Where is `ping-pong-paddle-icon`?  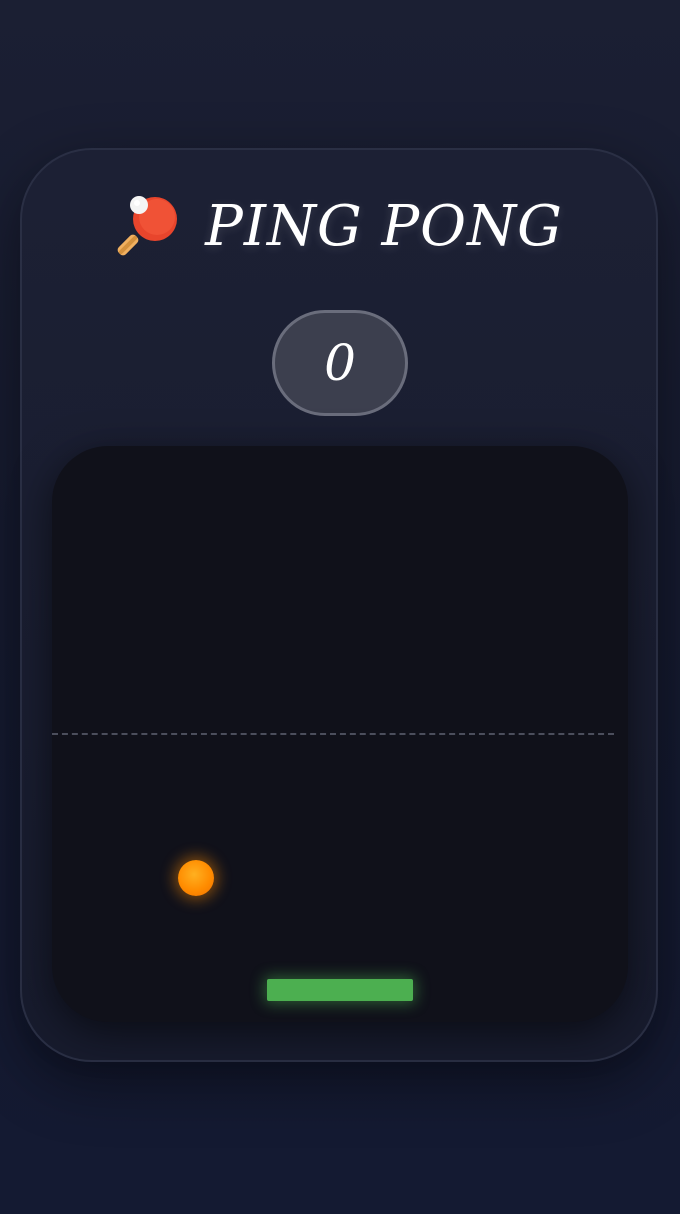 ping-pong-paddle-icon is located at coordinates (147, 226).